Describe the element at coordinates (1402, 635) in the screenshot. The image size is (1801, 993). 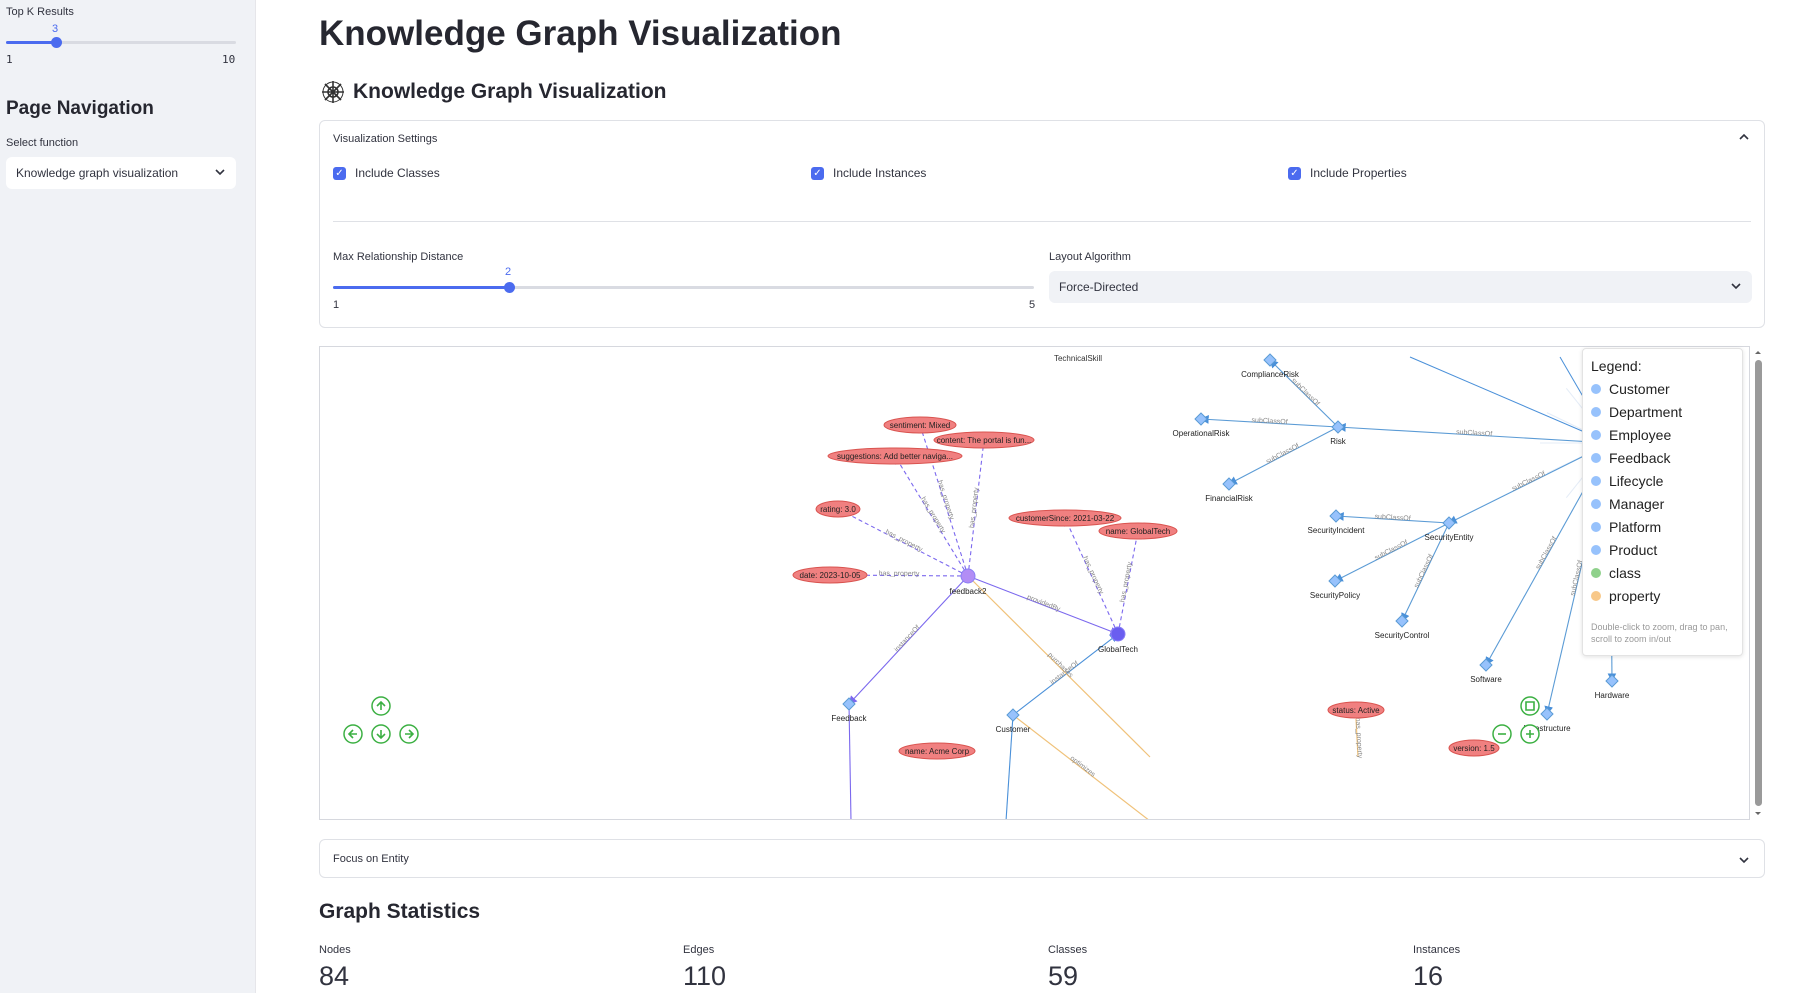
I see `graph-node-label: SecurityControl` at that location.